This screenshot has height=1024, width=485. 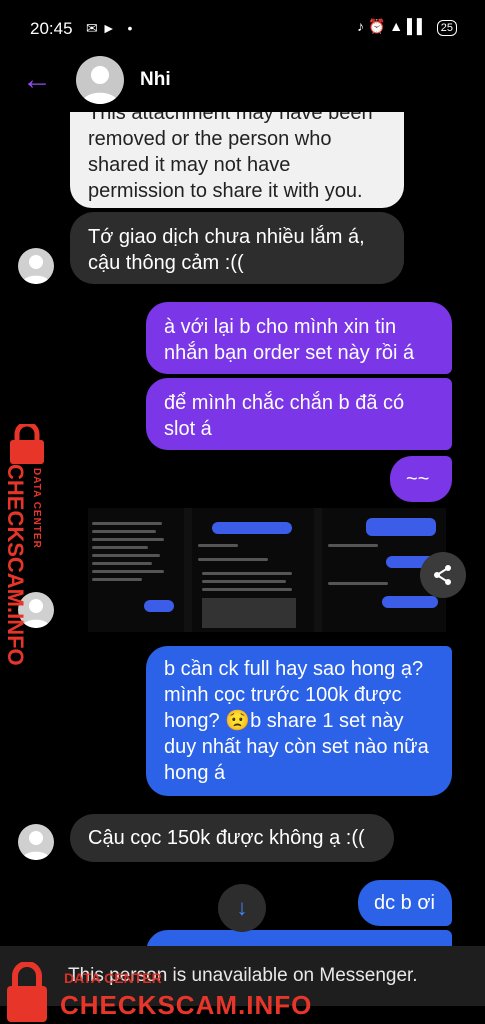 What do you see at coordinates (186, 1005) in the screenshot?
I see `watermark-bottom-text: CHECKSCAM.INFO` at bounding box center [186, 1005].